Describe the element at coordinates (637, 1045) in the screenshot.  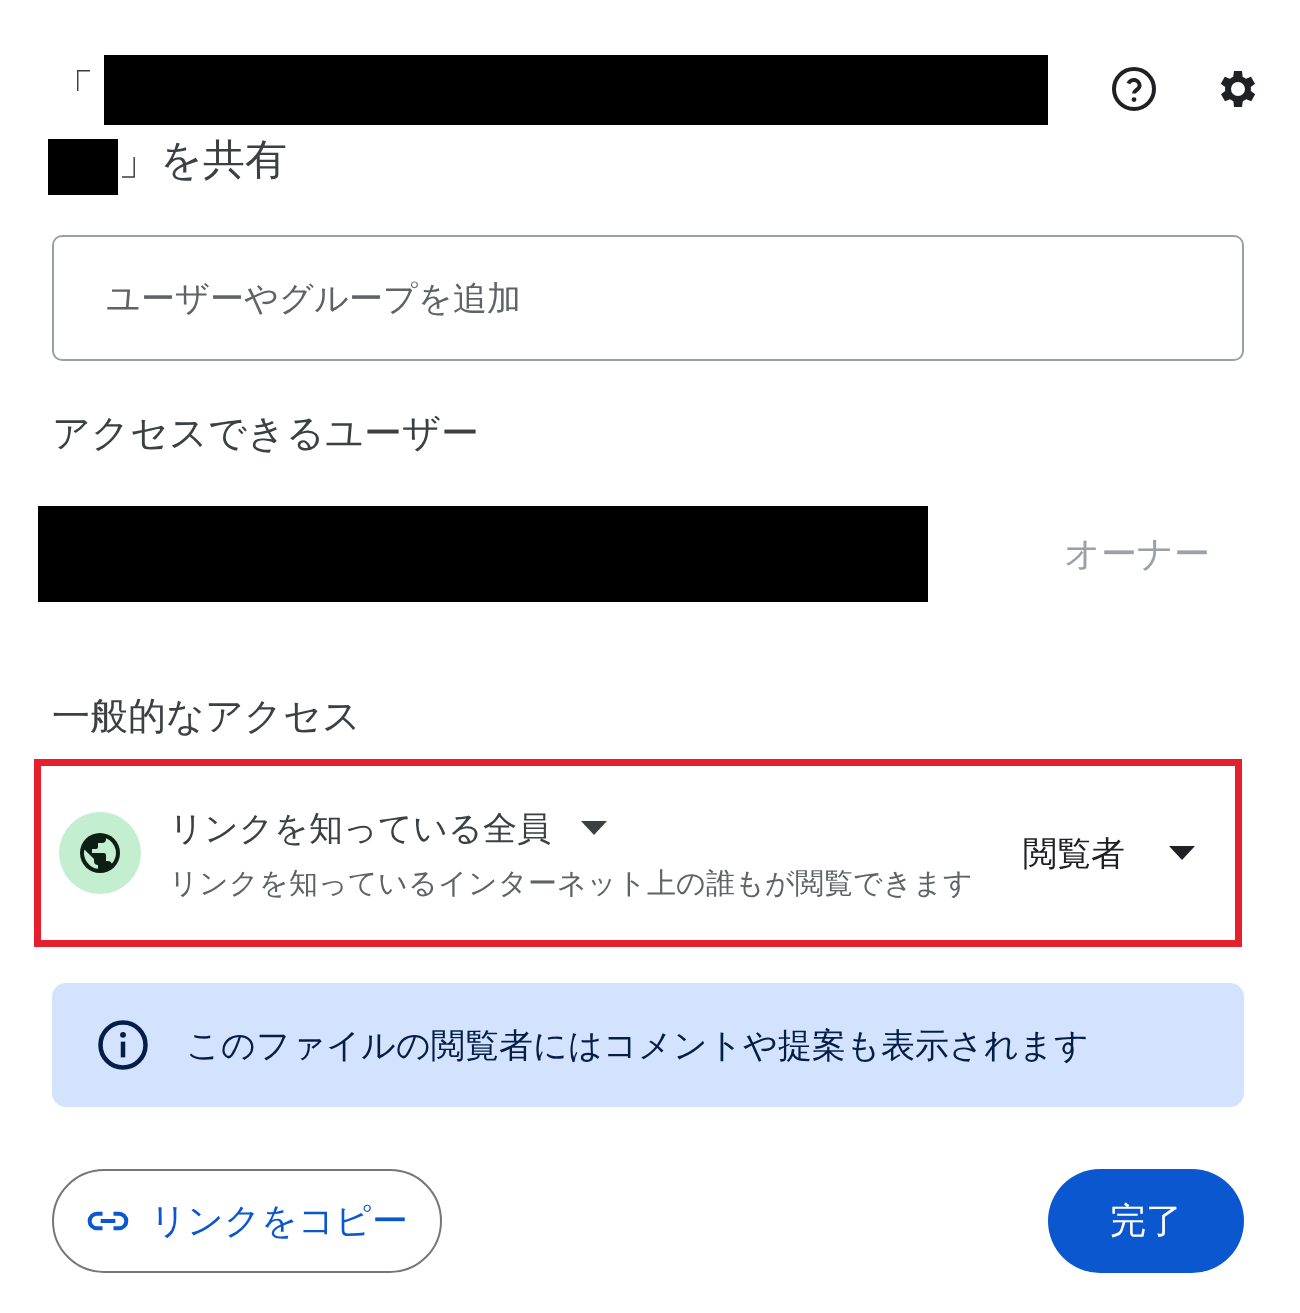
I see `info-message: このファイルの閲覧者にはコメントや提案も表示されます` at that location.